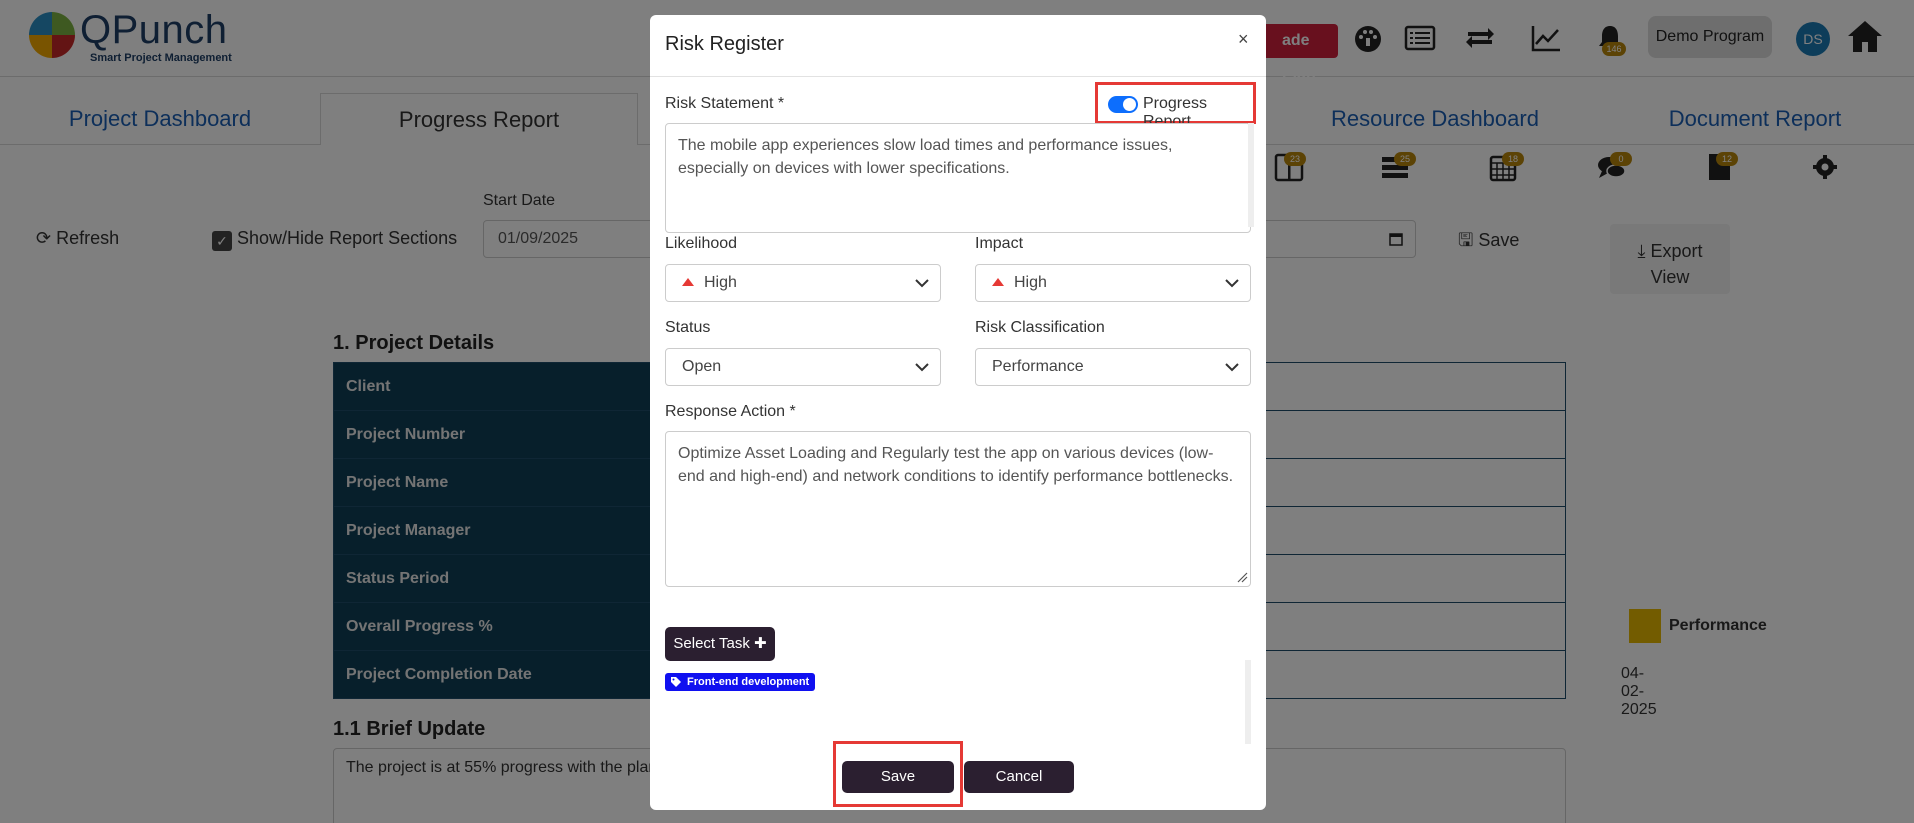  What do you see at coordinates (1243, 39) in the screenshot?
I see `close-icon: ×` at bounding box center [1243, 39].